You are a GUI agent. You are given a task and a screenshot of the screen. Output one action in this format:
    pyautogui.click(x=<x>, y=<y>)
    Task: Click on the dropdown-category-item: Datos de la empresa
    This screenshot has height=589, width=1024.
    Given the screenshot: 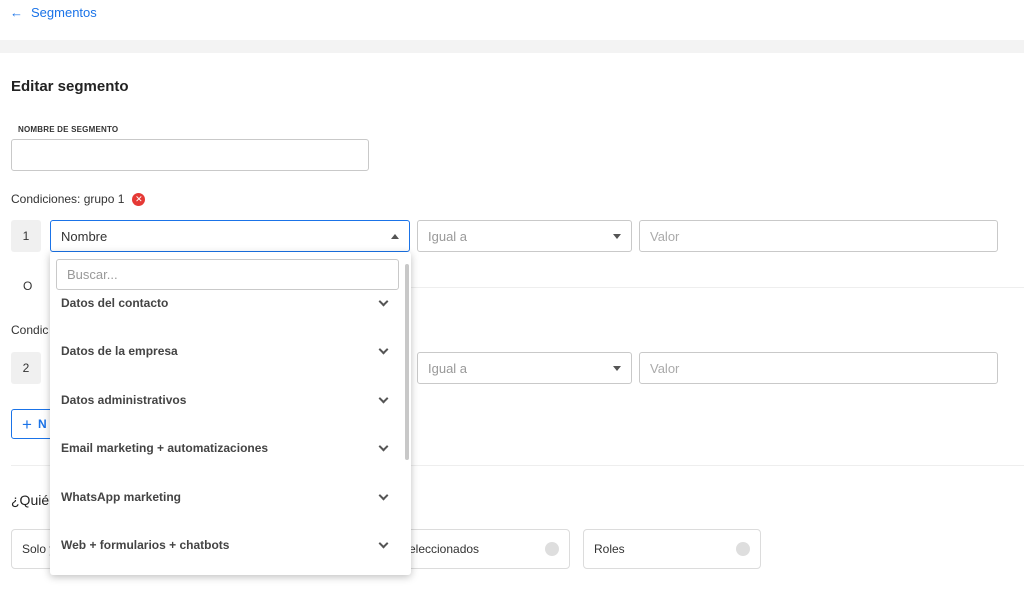 What is the action you would take?
    pyautogui.click(x=226, y=351)
    